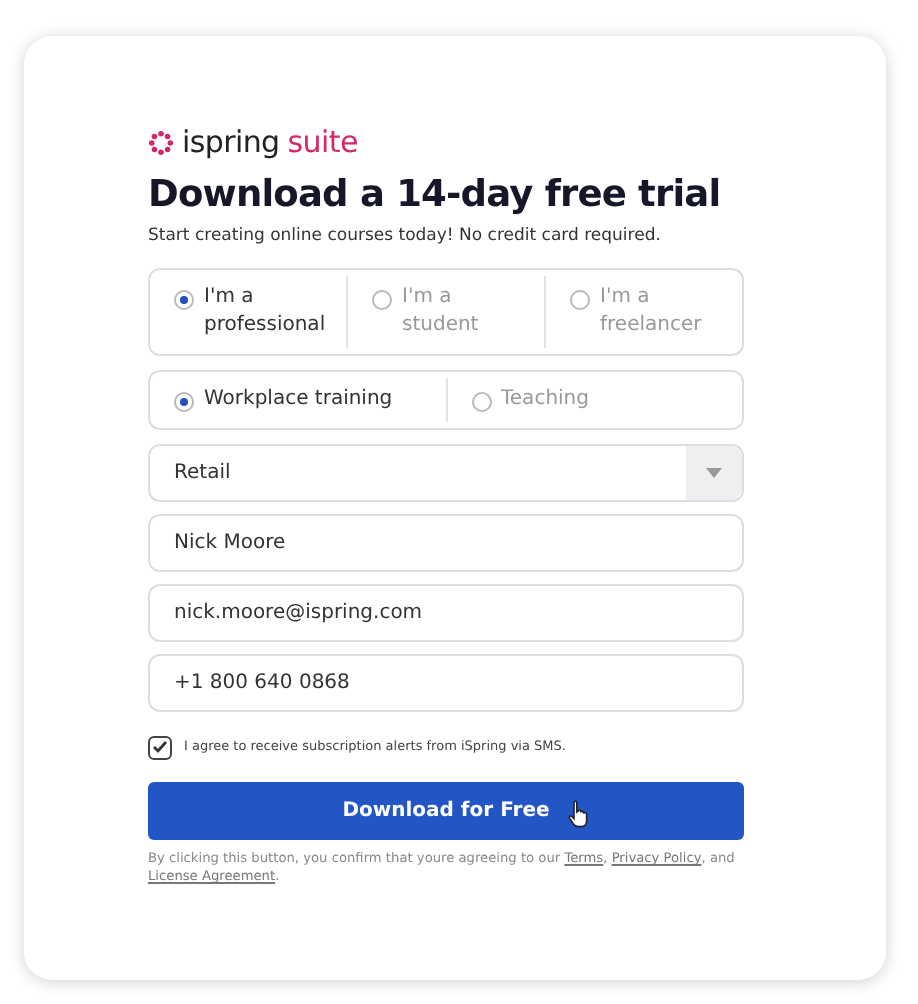 This screenshot has height=1004, width=918. What do you see at coordinates (714, 472) in the screenshot?
I see `caret-icon` at bounding box center [714, 472].